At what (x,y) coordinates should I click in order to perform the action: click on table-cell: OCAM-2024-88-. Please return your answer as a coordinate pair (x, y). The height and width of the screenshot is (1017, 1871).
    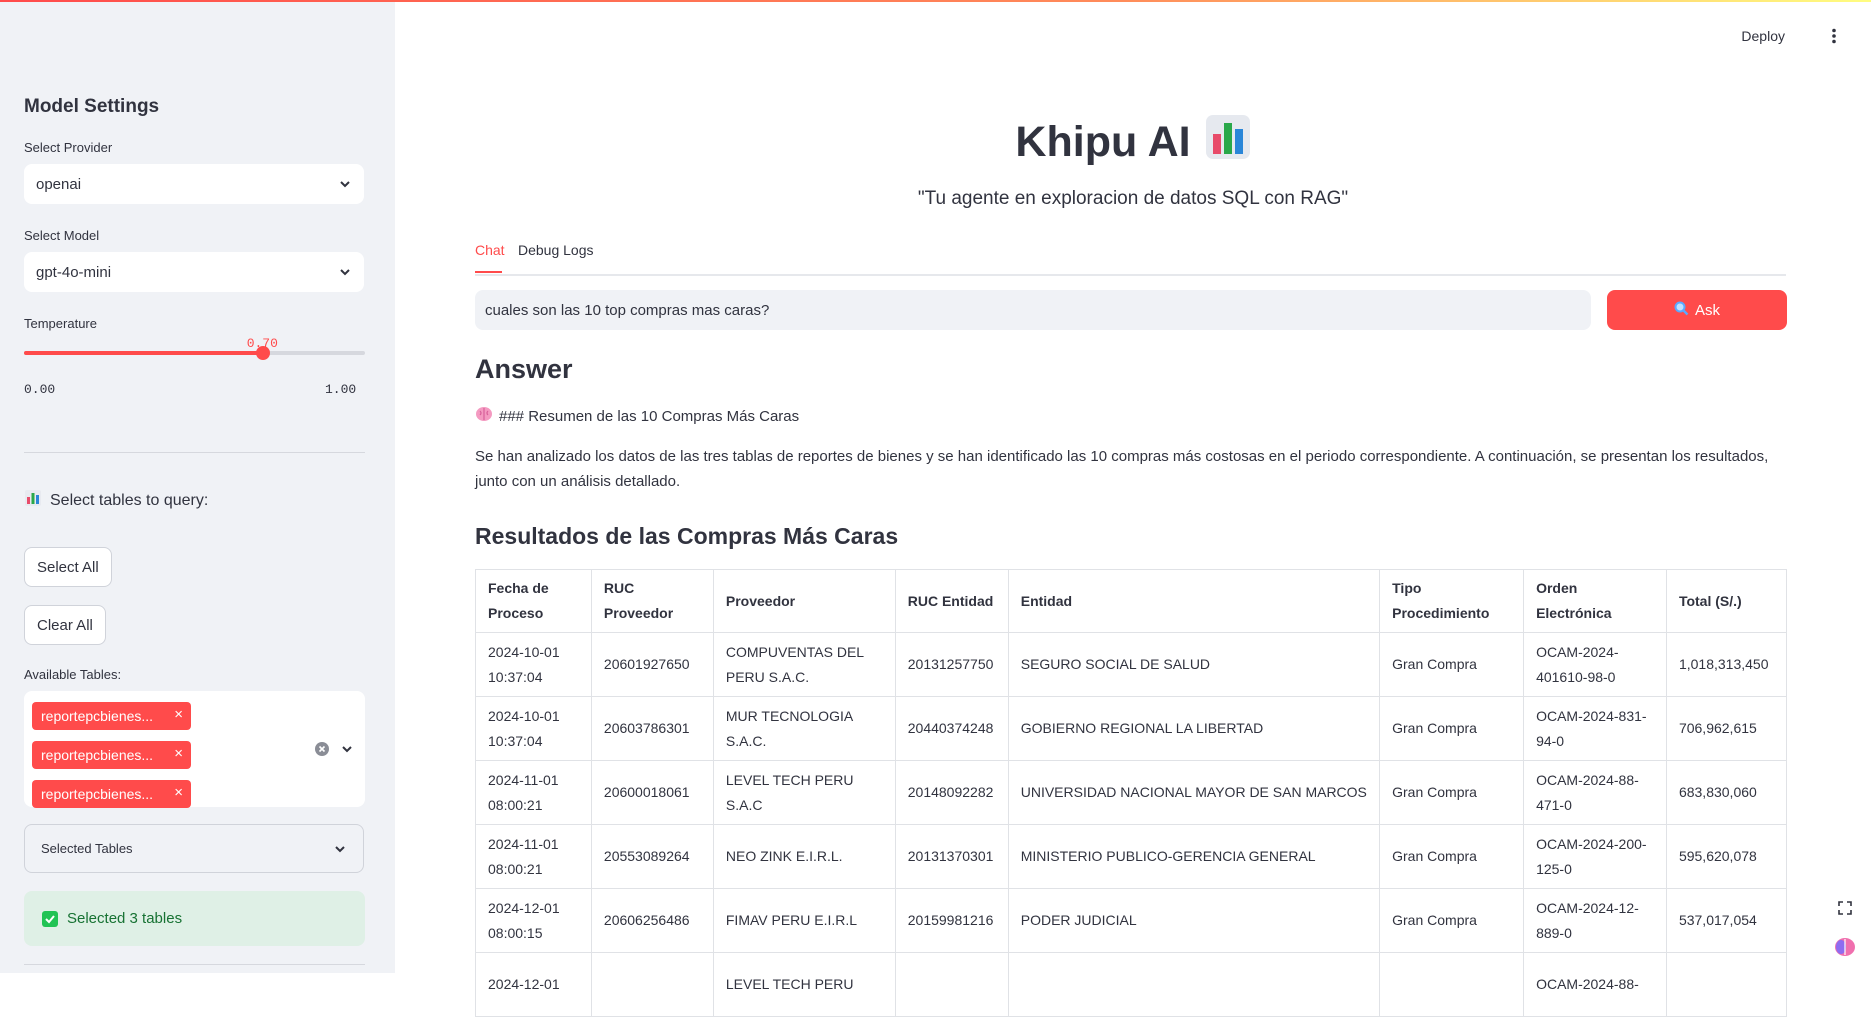
    Looking at the image, I should click on (1595, 984).